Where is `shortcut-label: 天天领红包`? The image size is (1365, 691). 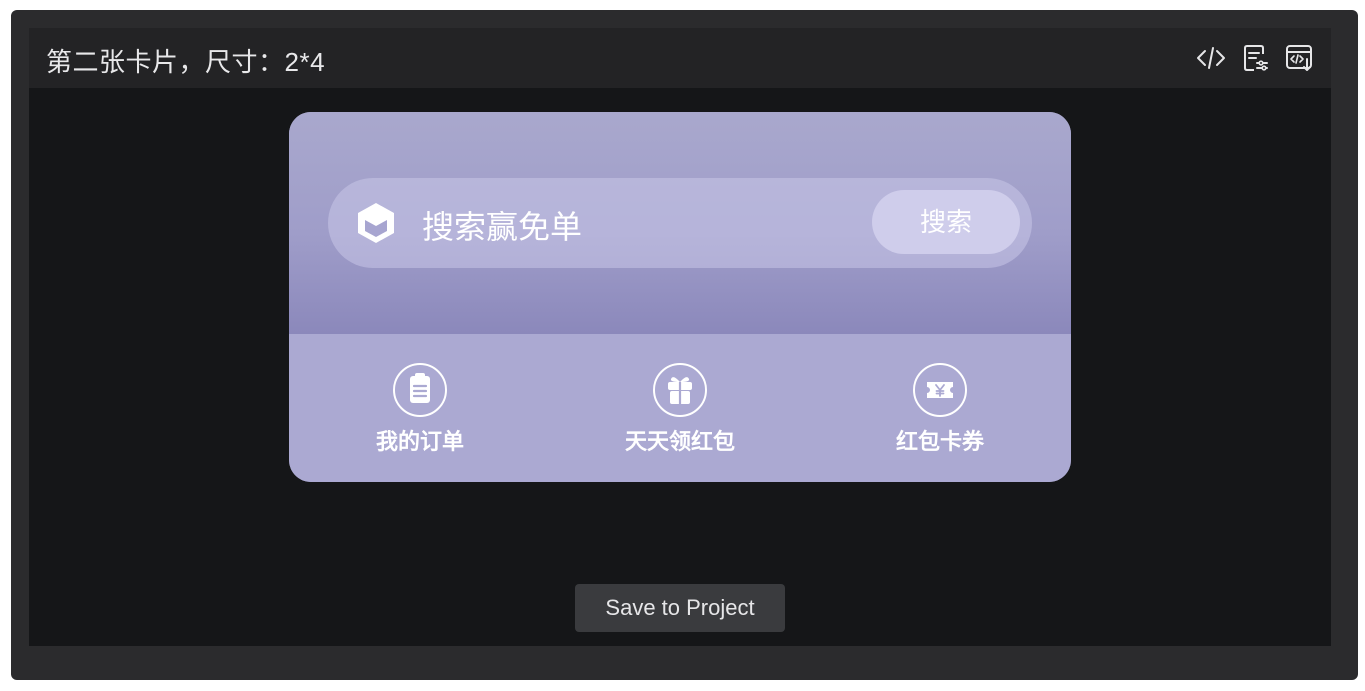 shortcut-label: 天天领红包 is located at coordinates (679, 441).